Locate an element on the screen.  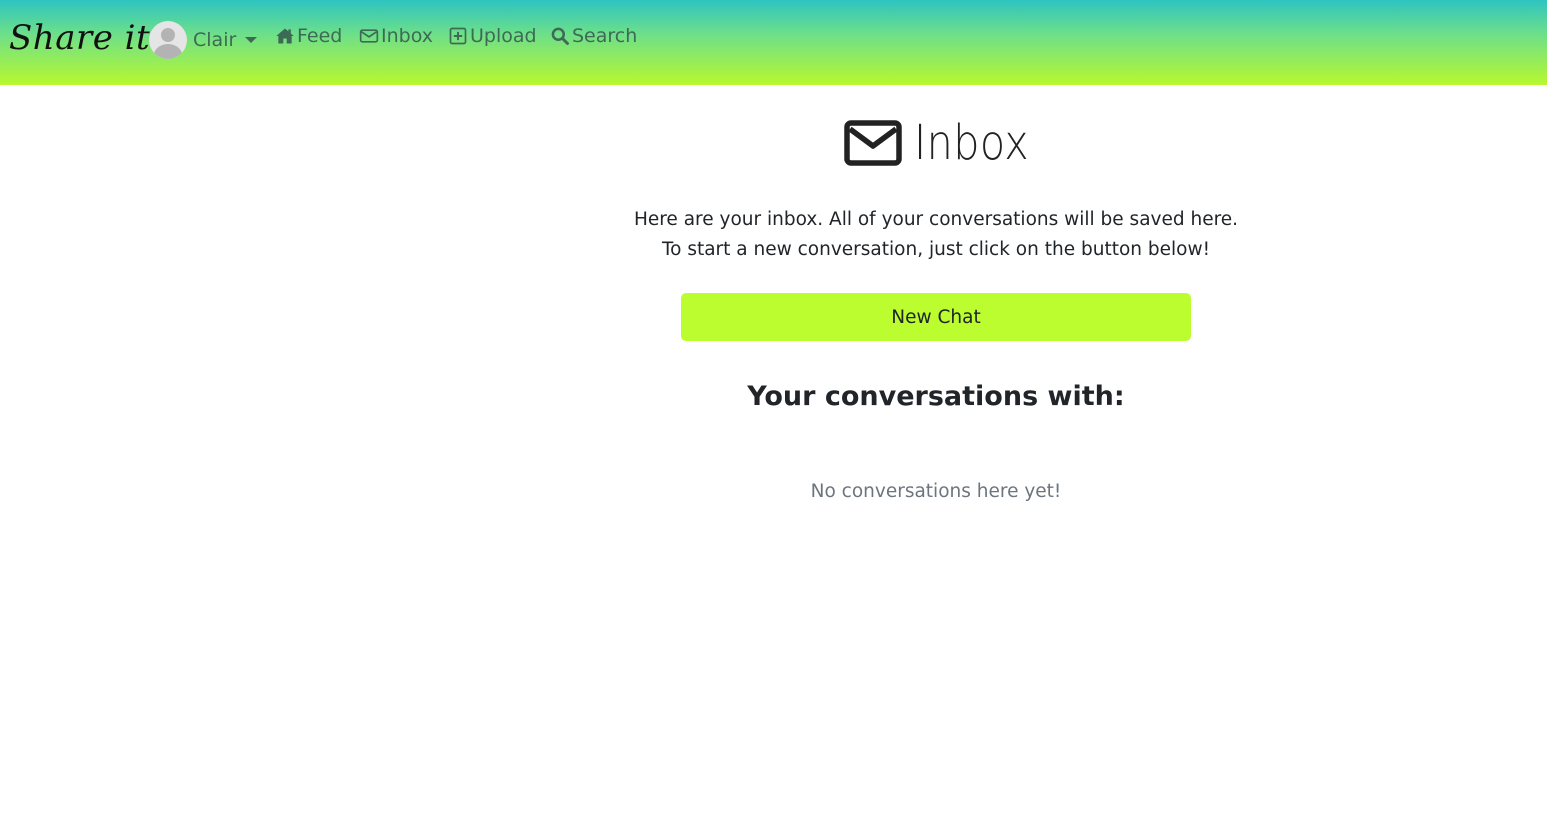
nav-link-label: Feed is located at coordinates (320, 36).